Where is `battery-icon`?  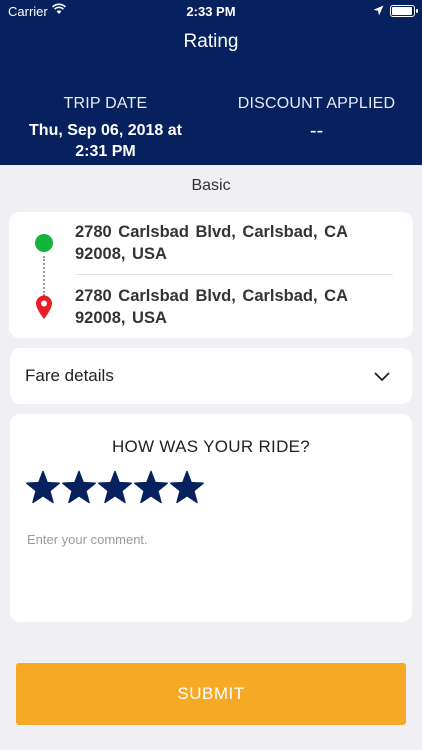 battery-icon is located at coordinates (404, 11).